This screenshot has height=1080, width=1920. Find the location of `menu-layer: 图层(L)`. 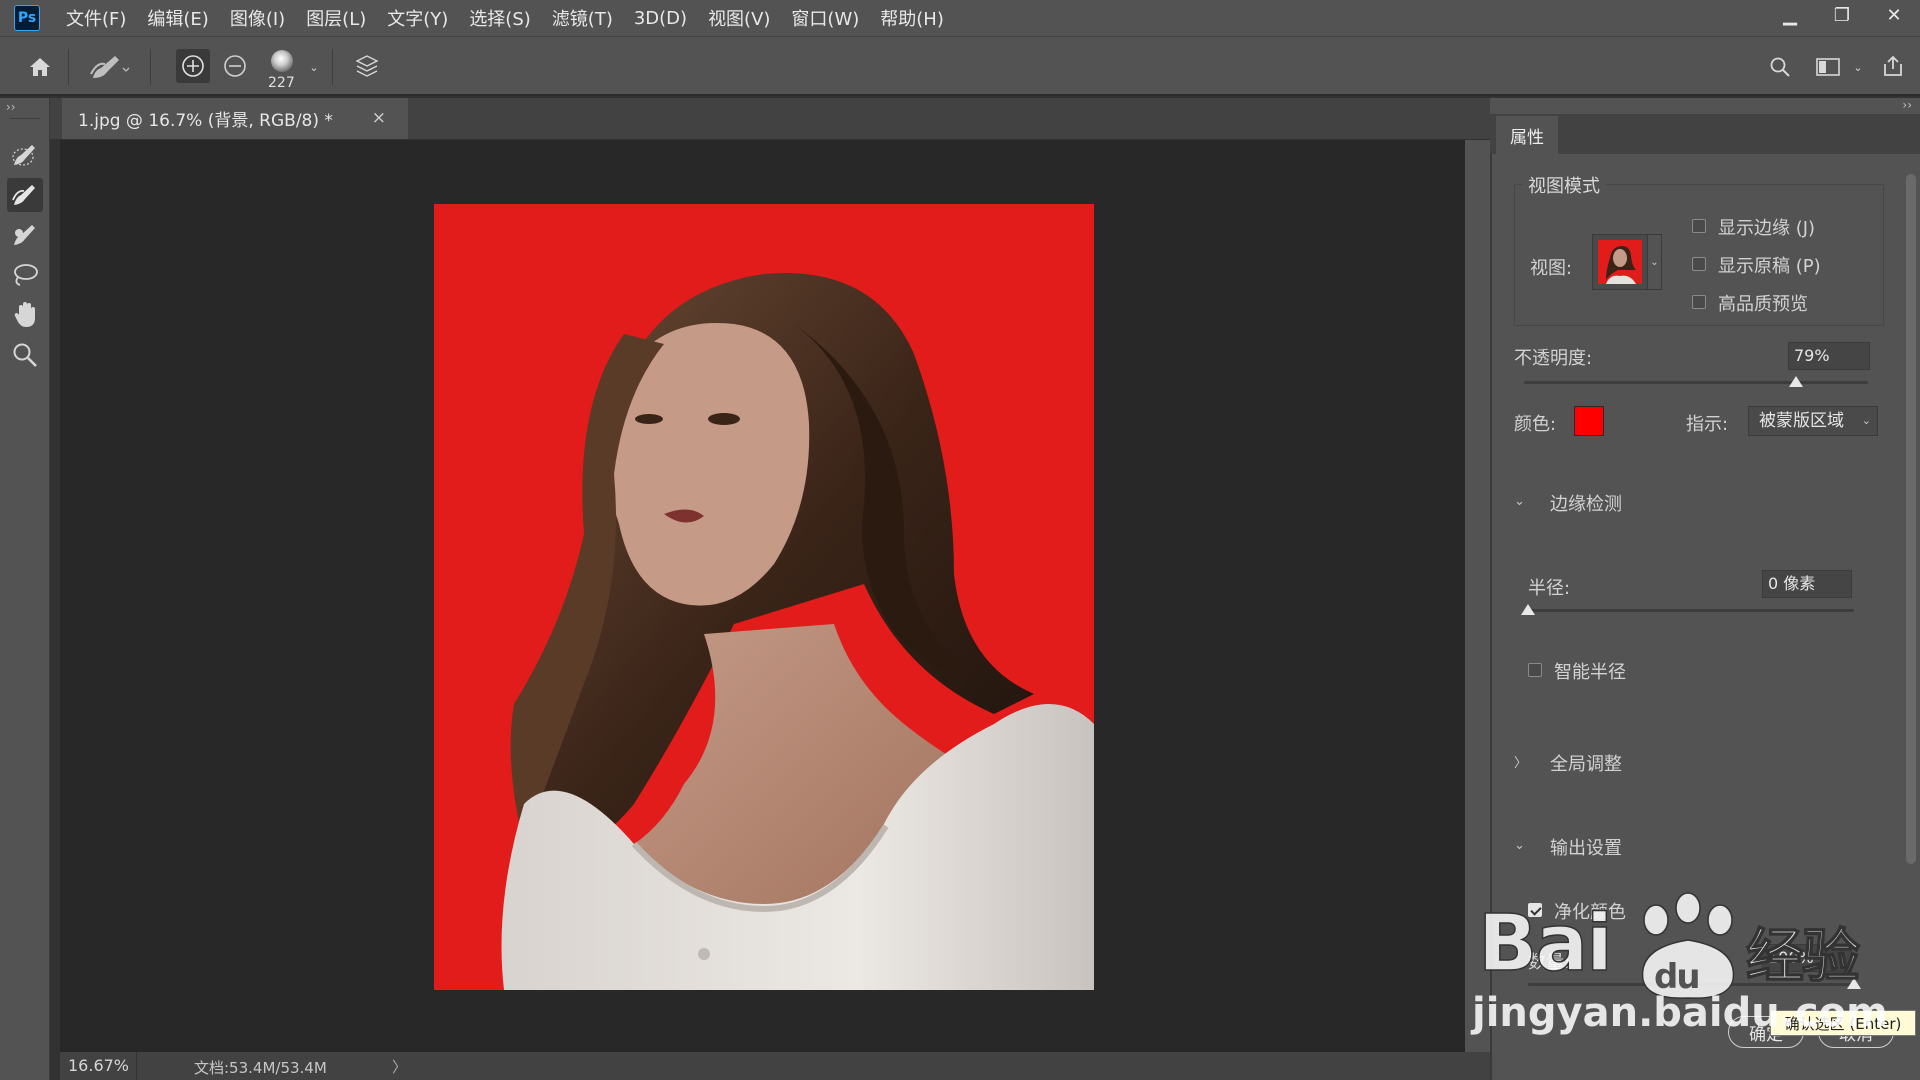

menu-layer: 图层(L) is located at coordinates (336, 18).